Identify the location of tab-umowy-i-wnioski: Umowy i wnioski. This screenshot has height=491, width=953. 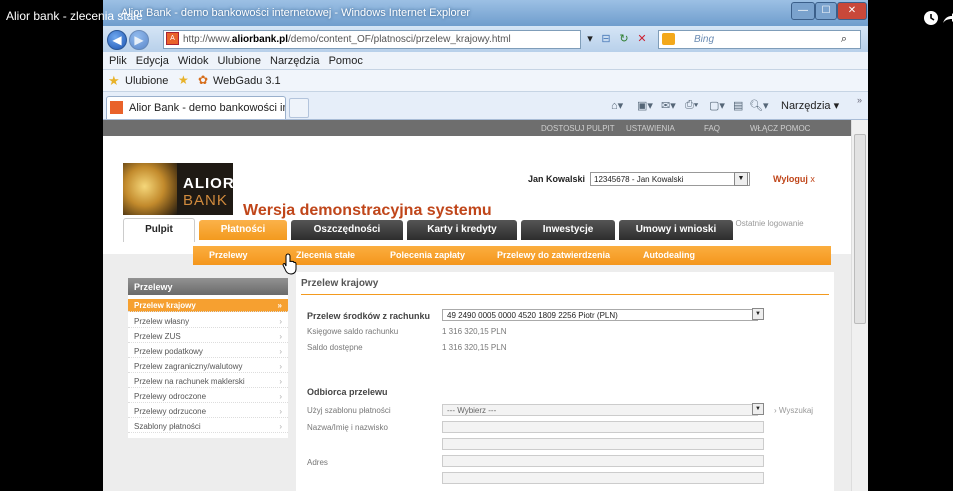
(676, 230).